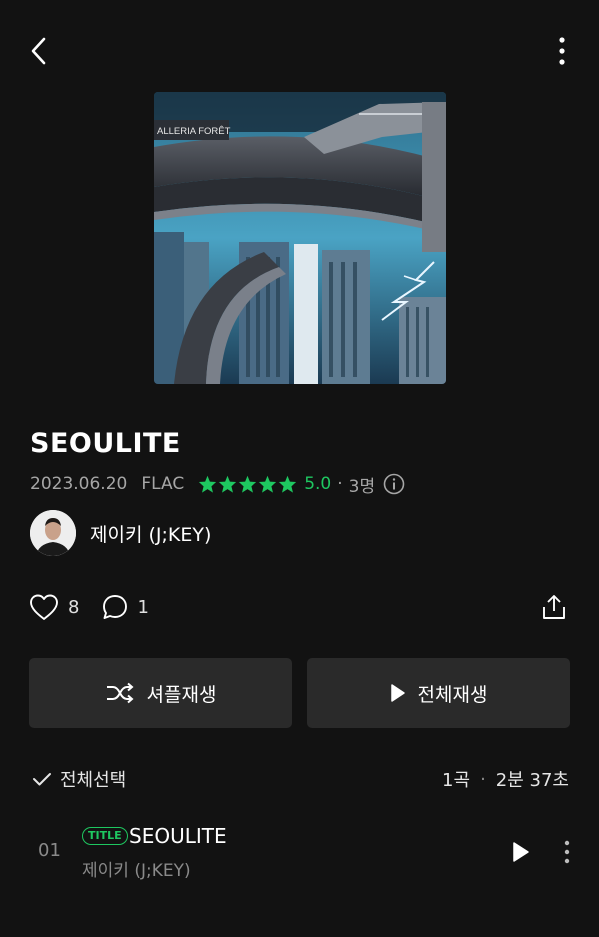 The height and width of the screenshot is (937, 599). Describe the element at coordinates (181, 694) in the screenshot. I see `shuffle-play-label: 셔플재생` at that location.